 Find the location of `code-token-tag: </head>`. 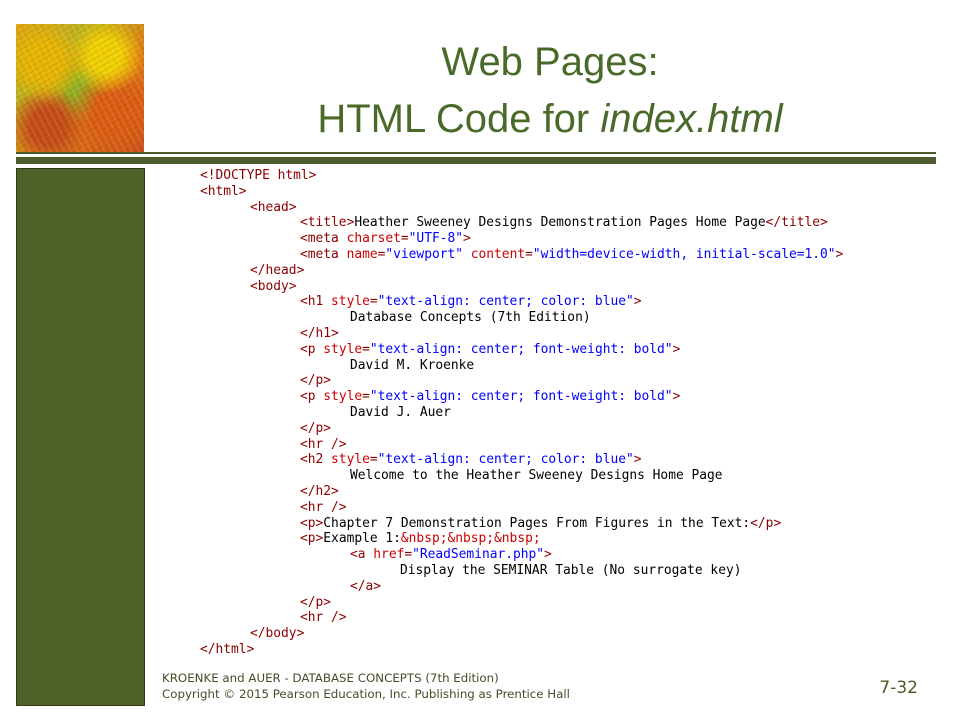

code-token-tag: </head> is located at coordinates (277, 270).